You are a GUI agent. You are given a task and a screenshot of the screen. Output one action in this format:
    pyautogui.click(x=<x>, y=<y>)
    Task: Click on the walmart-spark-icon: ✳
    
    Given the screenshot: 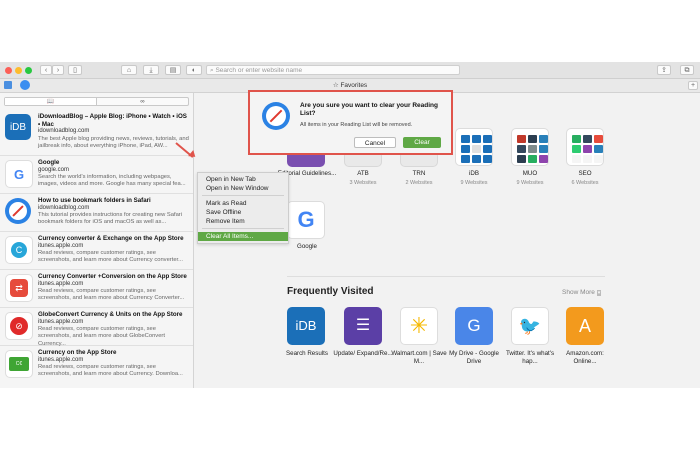 What is the action you would take?
    pyautogui.click(x=419, y=326)
    